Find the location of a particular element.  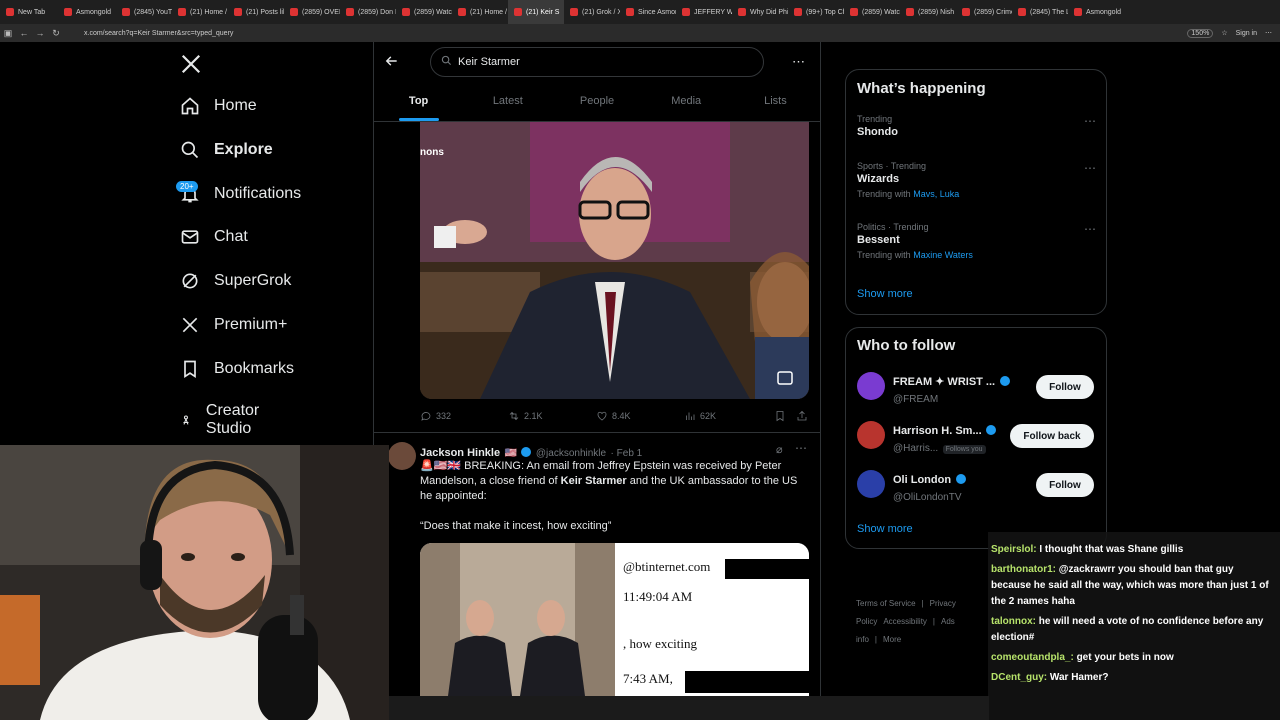

footer-link: Accessibility is located at coordinates (905, 621).